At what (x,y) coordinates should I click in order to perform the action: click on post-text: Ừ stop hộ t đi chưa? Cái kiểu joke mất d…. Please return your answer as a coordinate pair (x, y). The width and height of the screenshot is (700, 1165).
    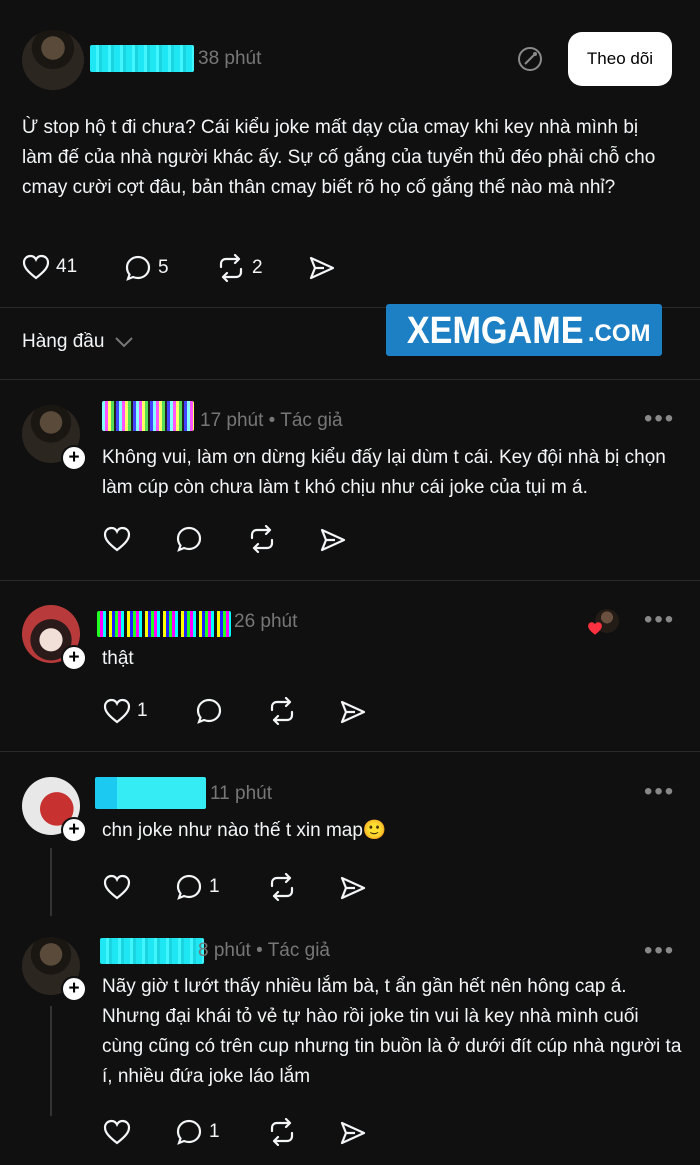
    Looking at the image, I should click on (339, 157).